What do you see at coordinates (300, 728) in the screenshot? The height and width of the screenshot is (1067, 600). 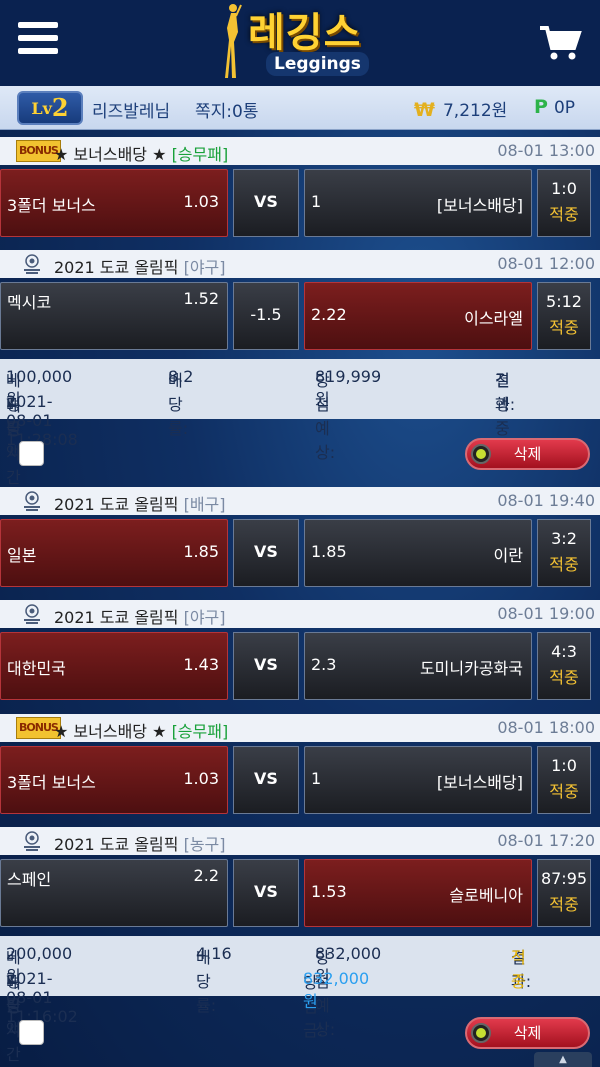 I see `league-header: BONUS ★ 보너스배당 ★ [승무패] 08-01 18:00` at bounding box center [300, 728].